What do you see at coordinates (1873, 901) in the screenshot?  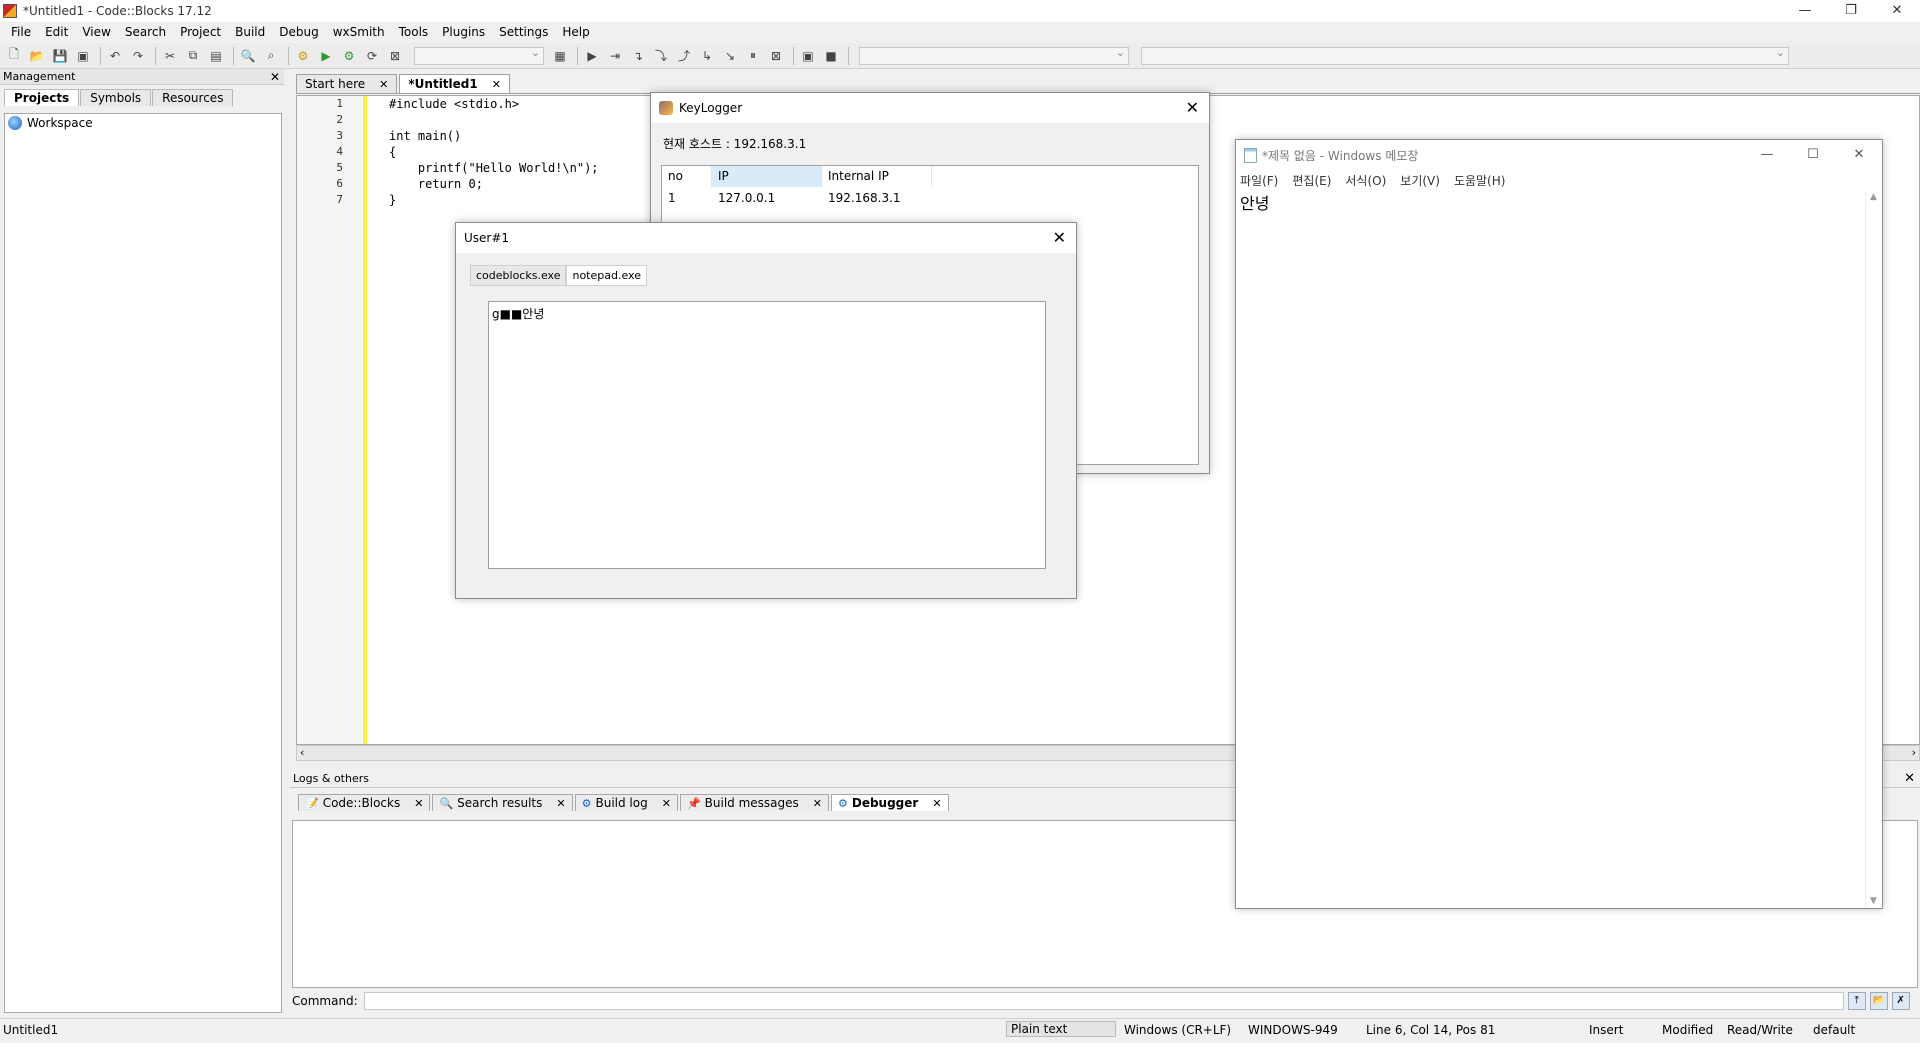 I see `scroll-down-icon: ▼` at bounding box center [1873, 901].